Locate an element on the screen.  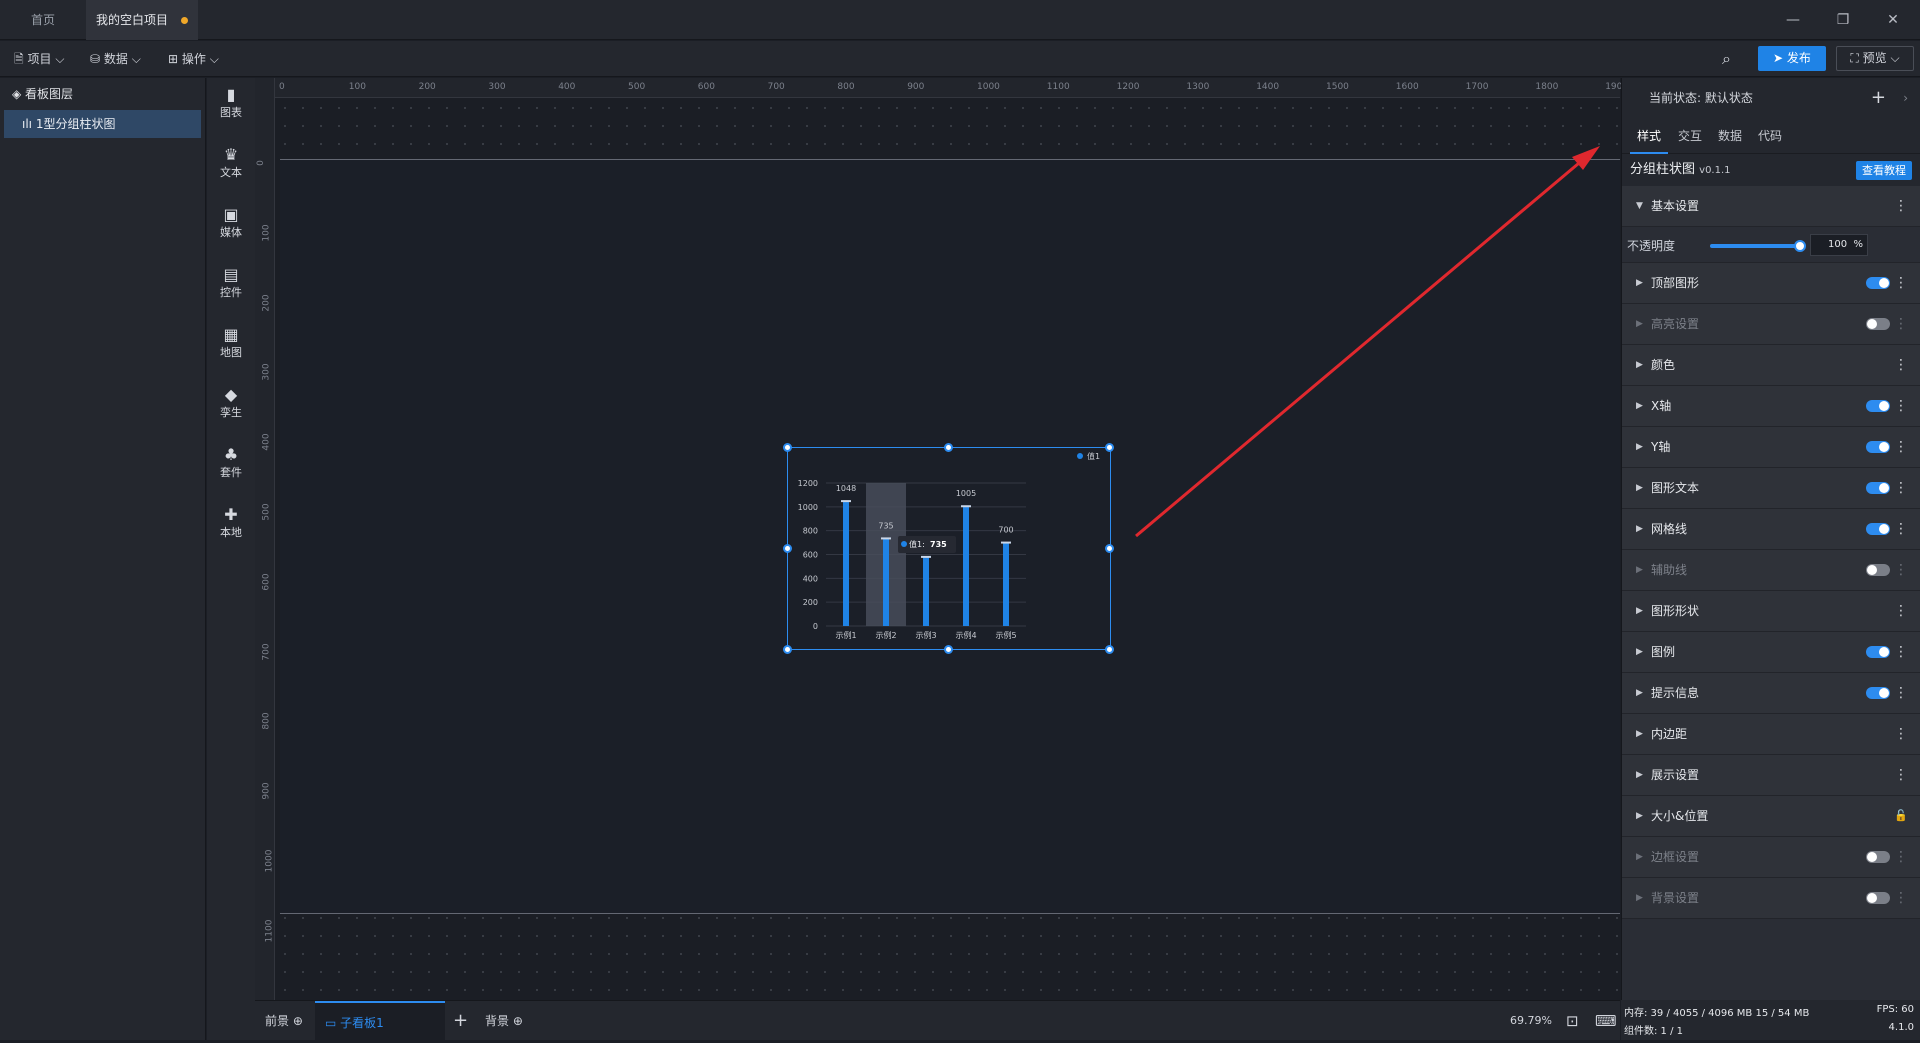
section-label: 大小&位置 is located at coordinates (1680, 816).